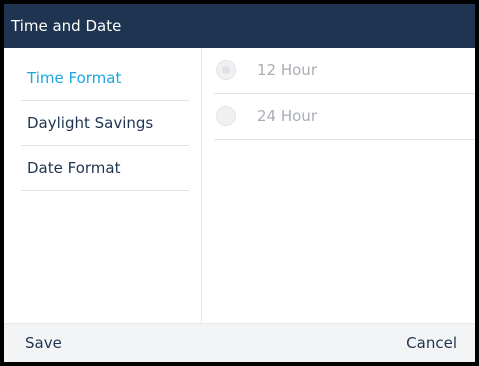 The image size is (479, 366). I want to click on sidebar-item-time-format: Time Format, so click(105, 78).